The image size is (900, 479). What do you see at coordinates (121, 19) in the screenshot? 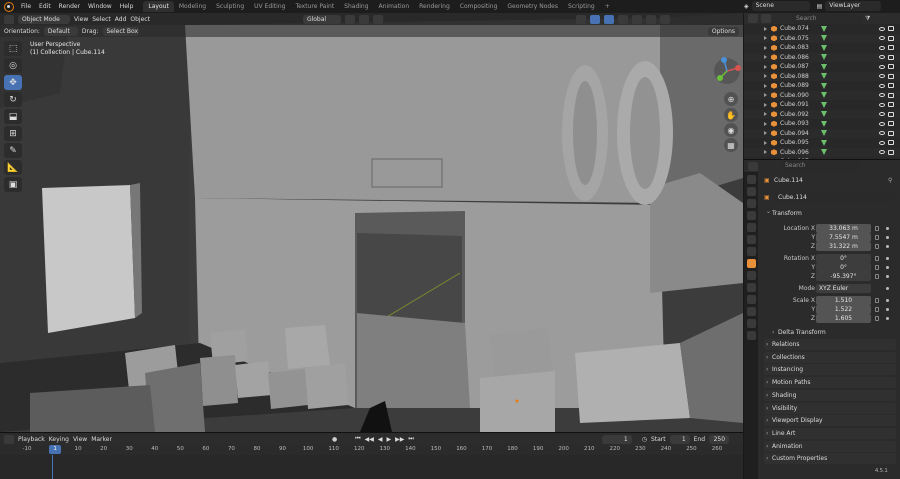
I see `menu-add: Add` at bounding box center [121, 19].